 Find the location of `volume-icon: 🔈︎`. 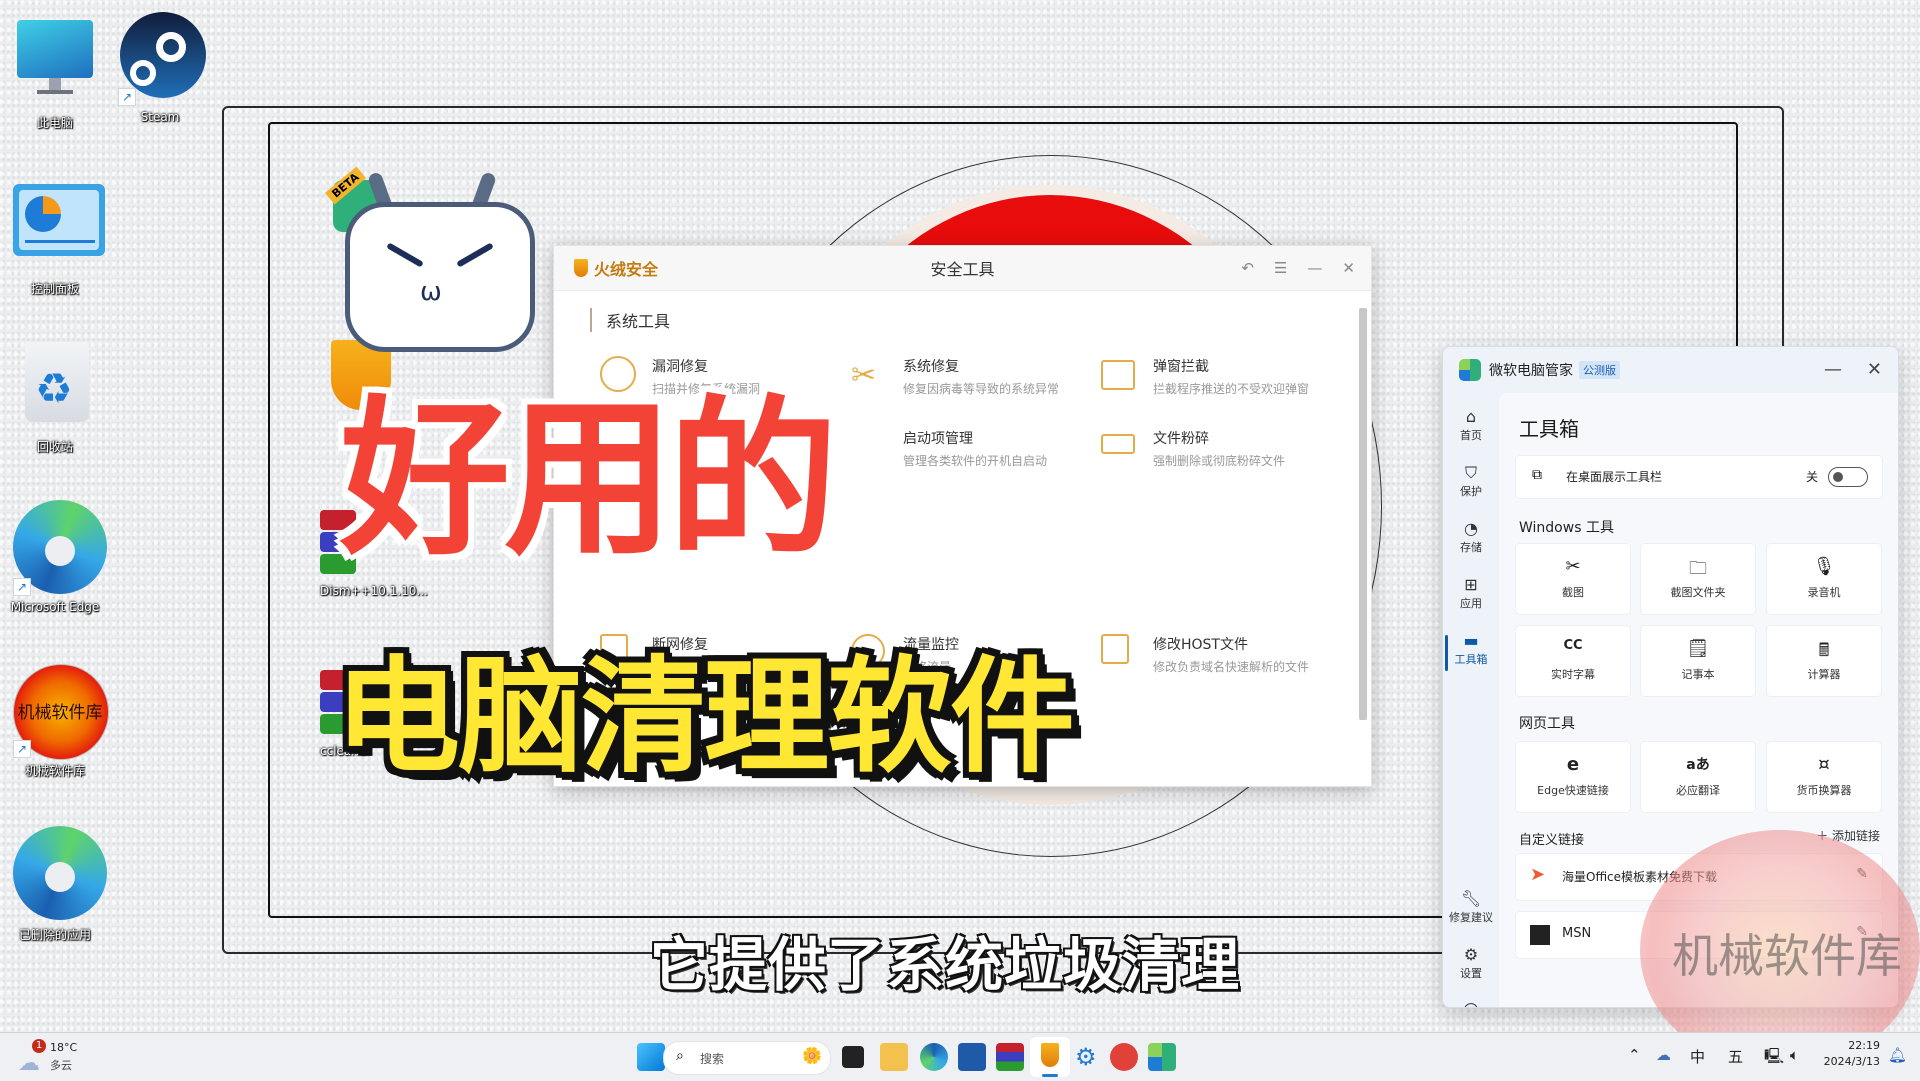

volume-icon: 🔈︎ is located at coordinates (1794, 1055).